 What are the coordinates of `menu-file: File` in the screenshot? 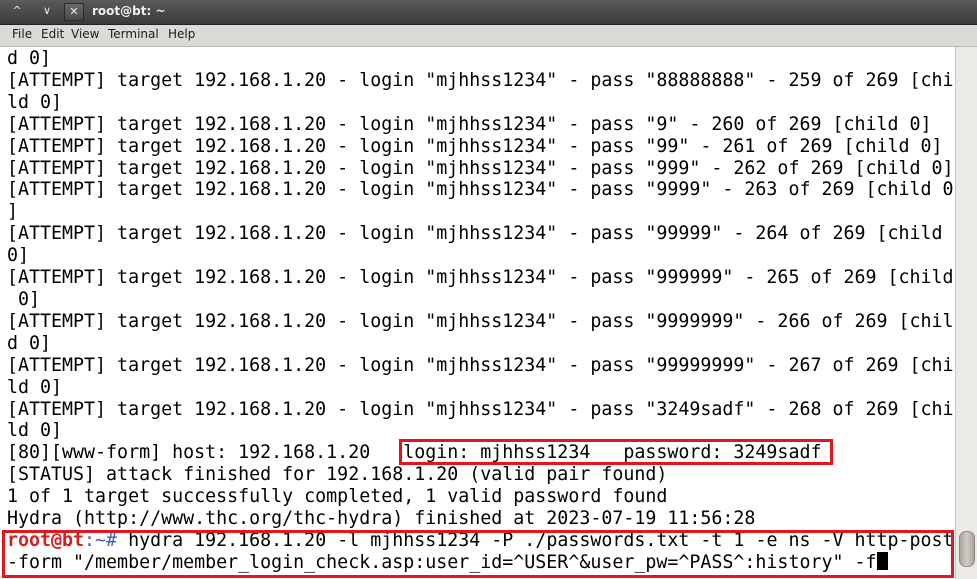 It's located at (22, 34).